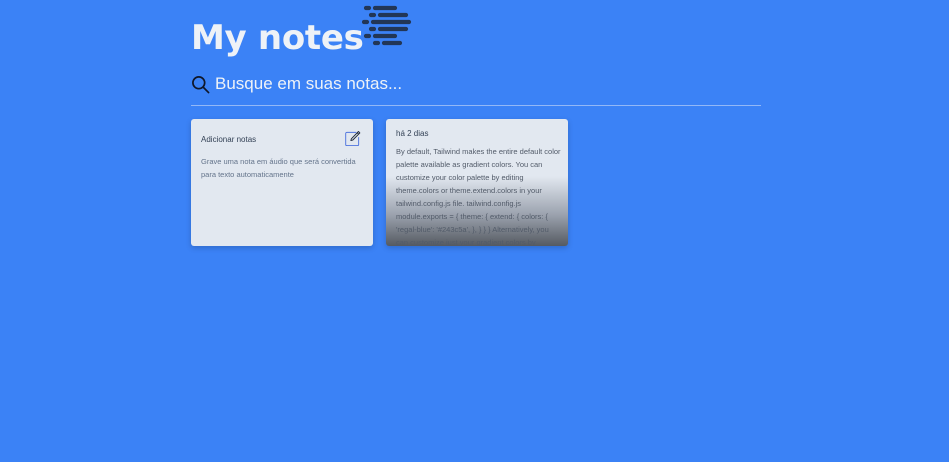 Image resolution: width=949 pixels, height=462 pixels. Describe the element at coordinates (412, 133) in the screenshot. I see `note-date: há 2 dias` at that location.